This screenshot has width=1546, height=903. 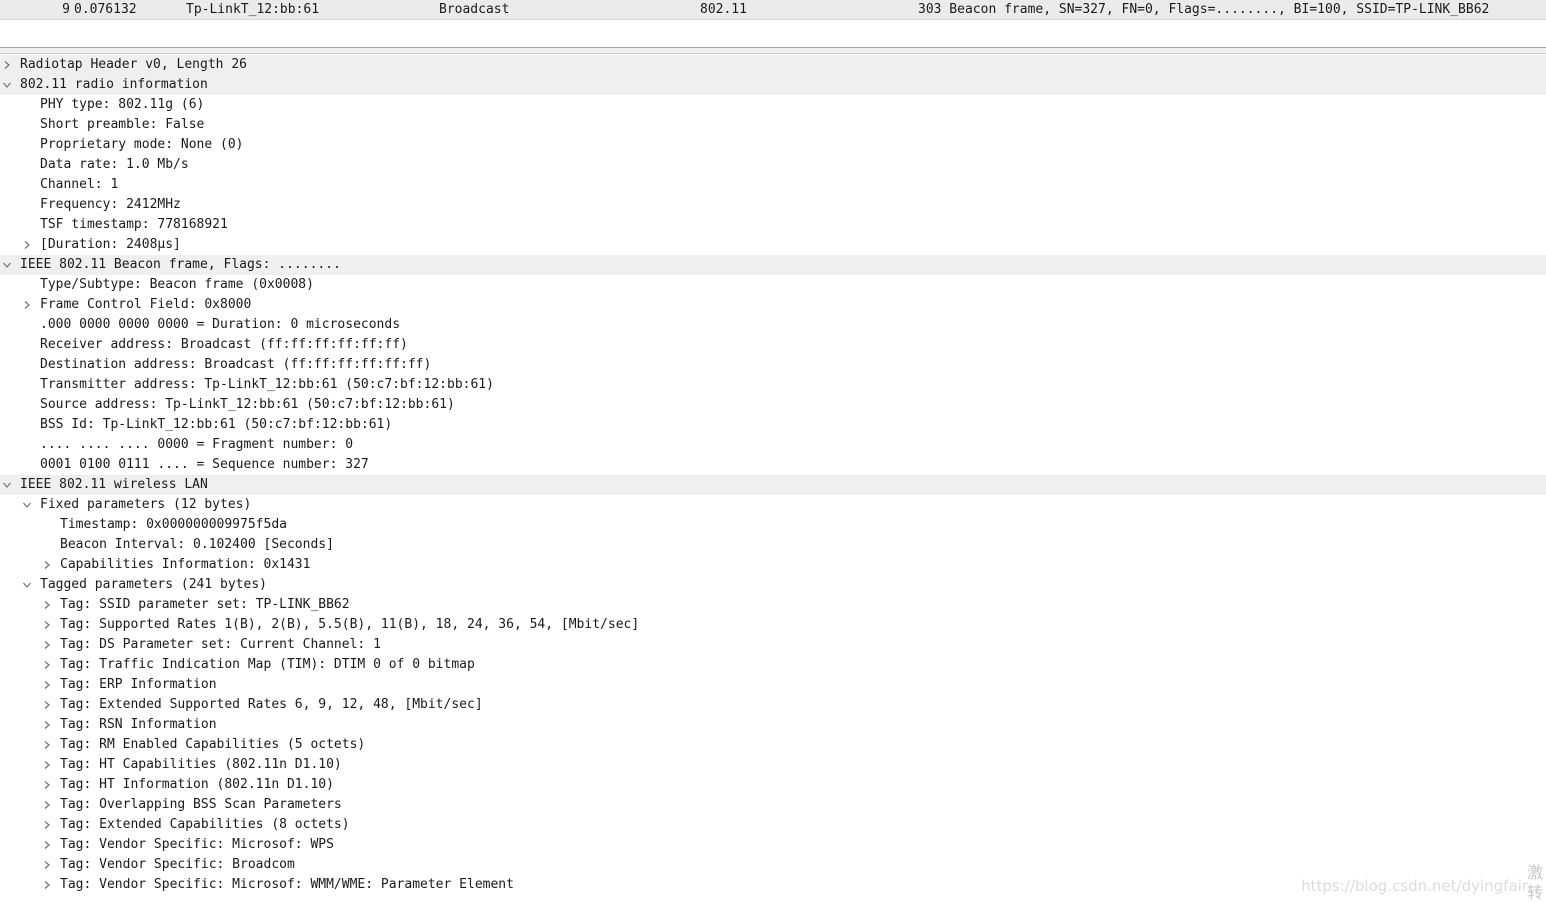 I want to click on tree-row-label: Frame Control Field: 0x8000, so click(x=146, y=304).